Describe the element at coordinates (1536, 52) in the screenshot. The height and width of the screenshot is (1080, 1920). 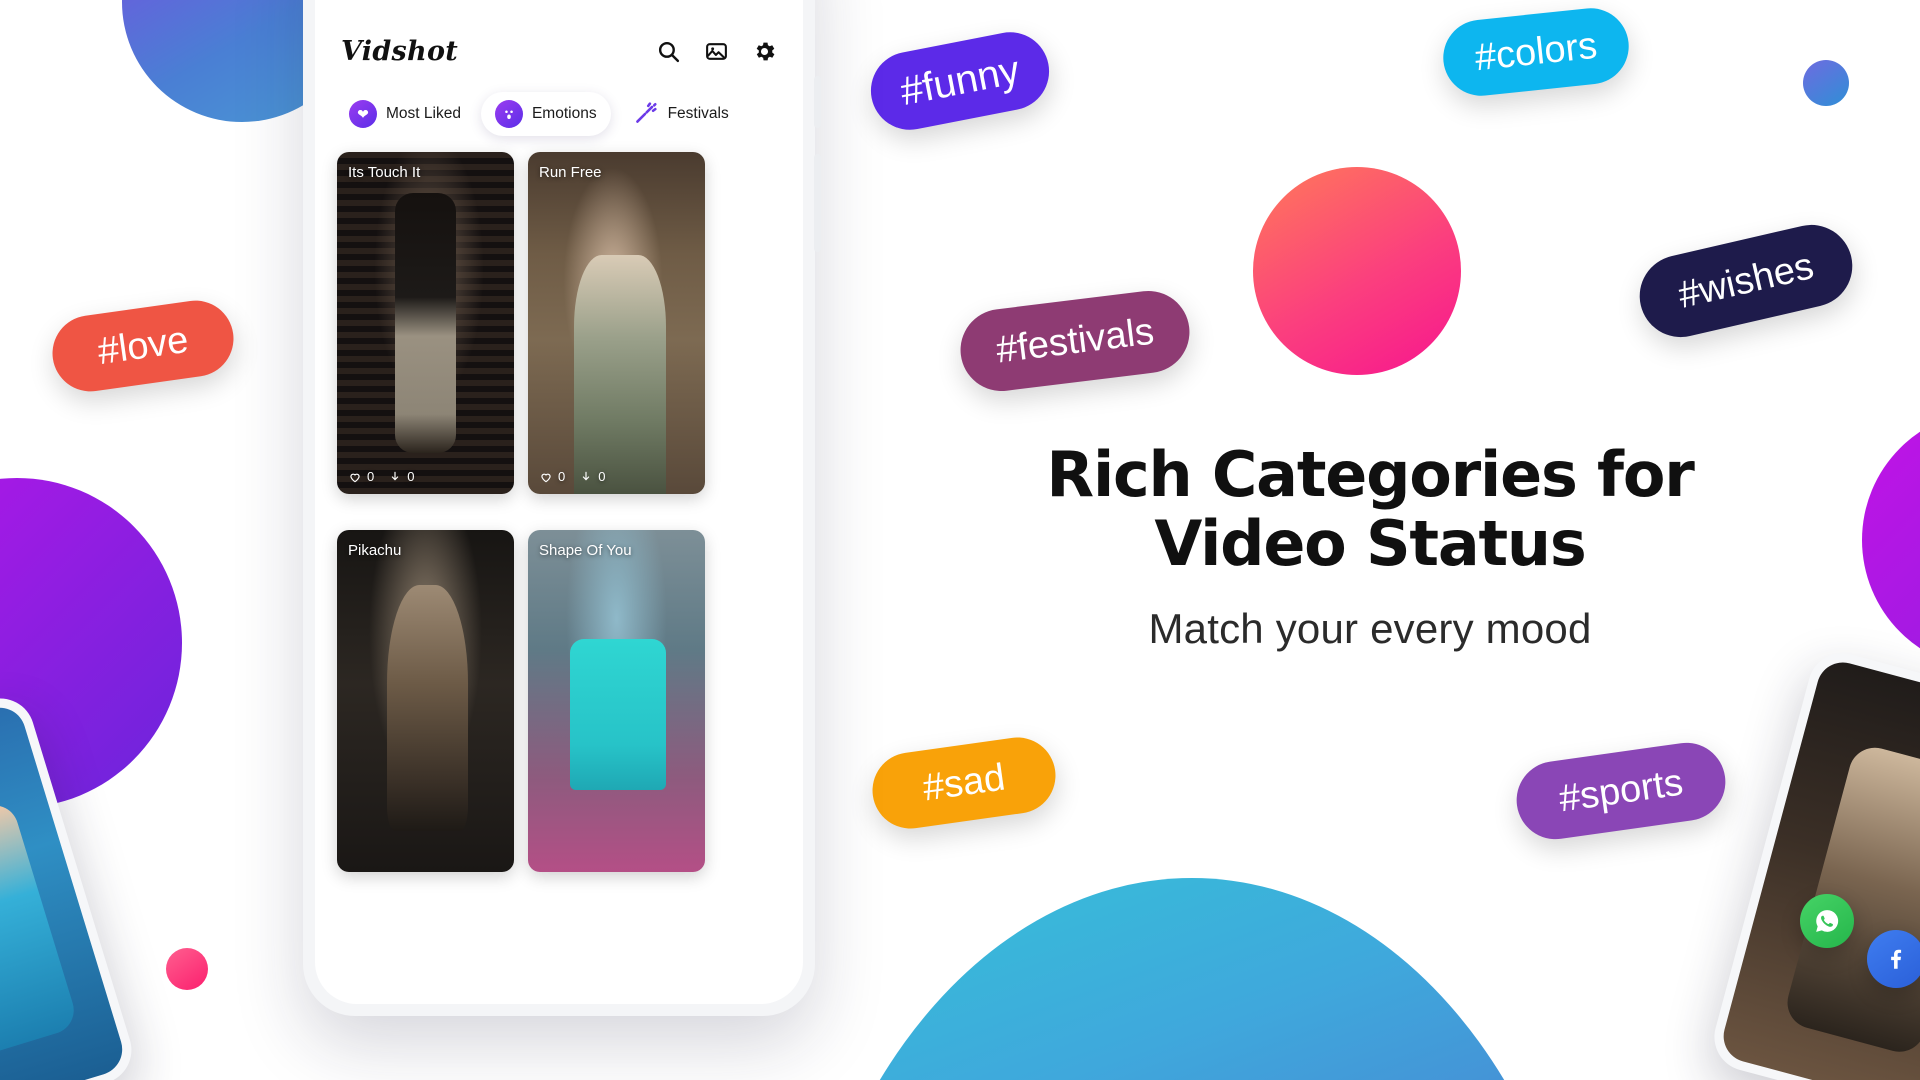
I see `hashtag-pill-colors: #colors` at that location.